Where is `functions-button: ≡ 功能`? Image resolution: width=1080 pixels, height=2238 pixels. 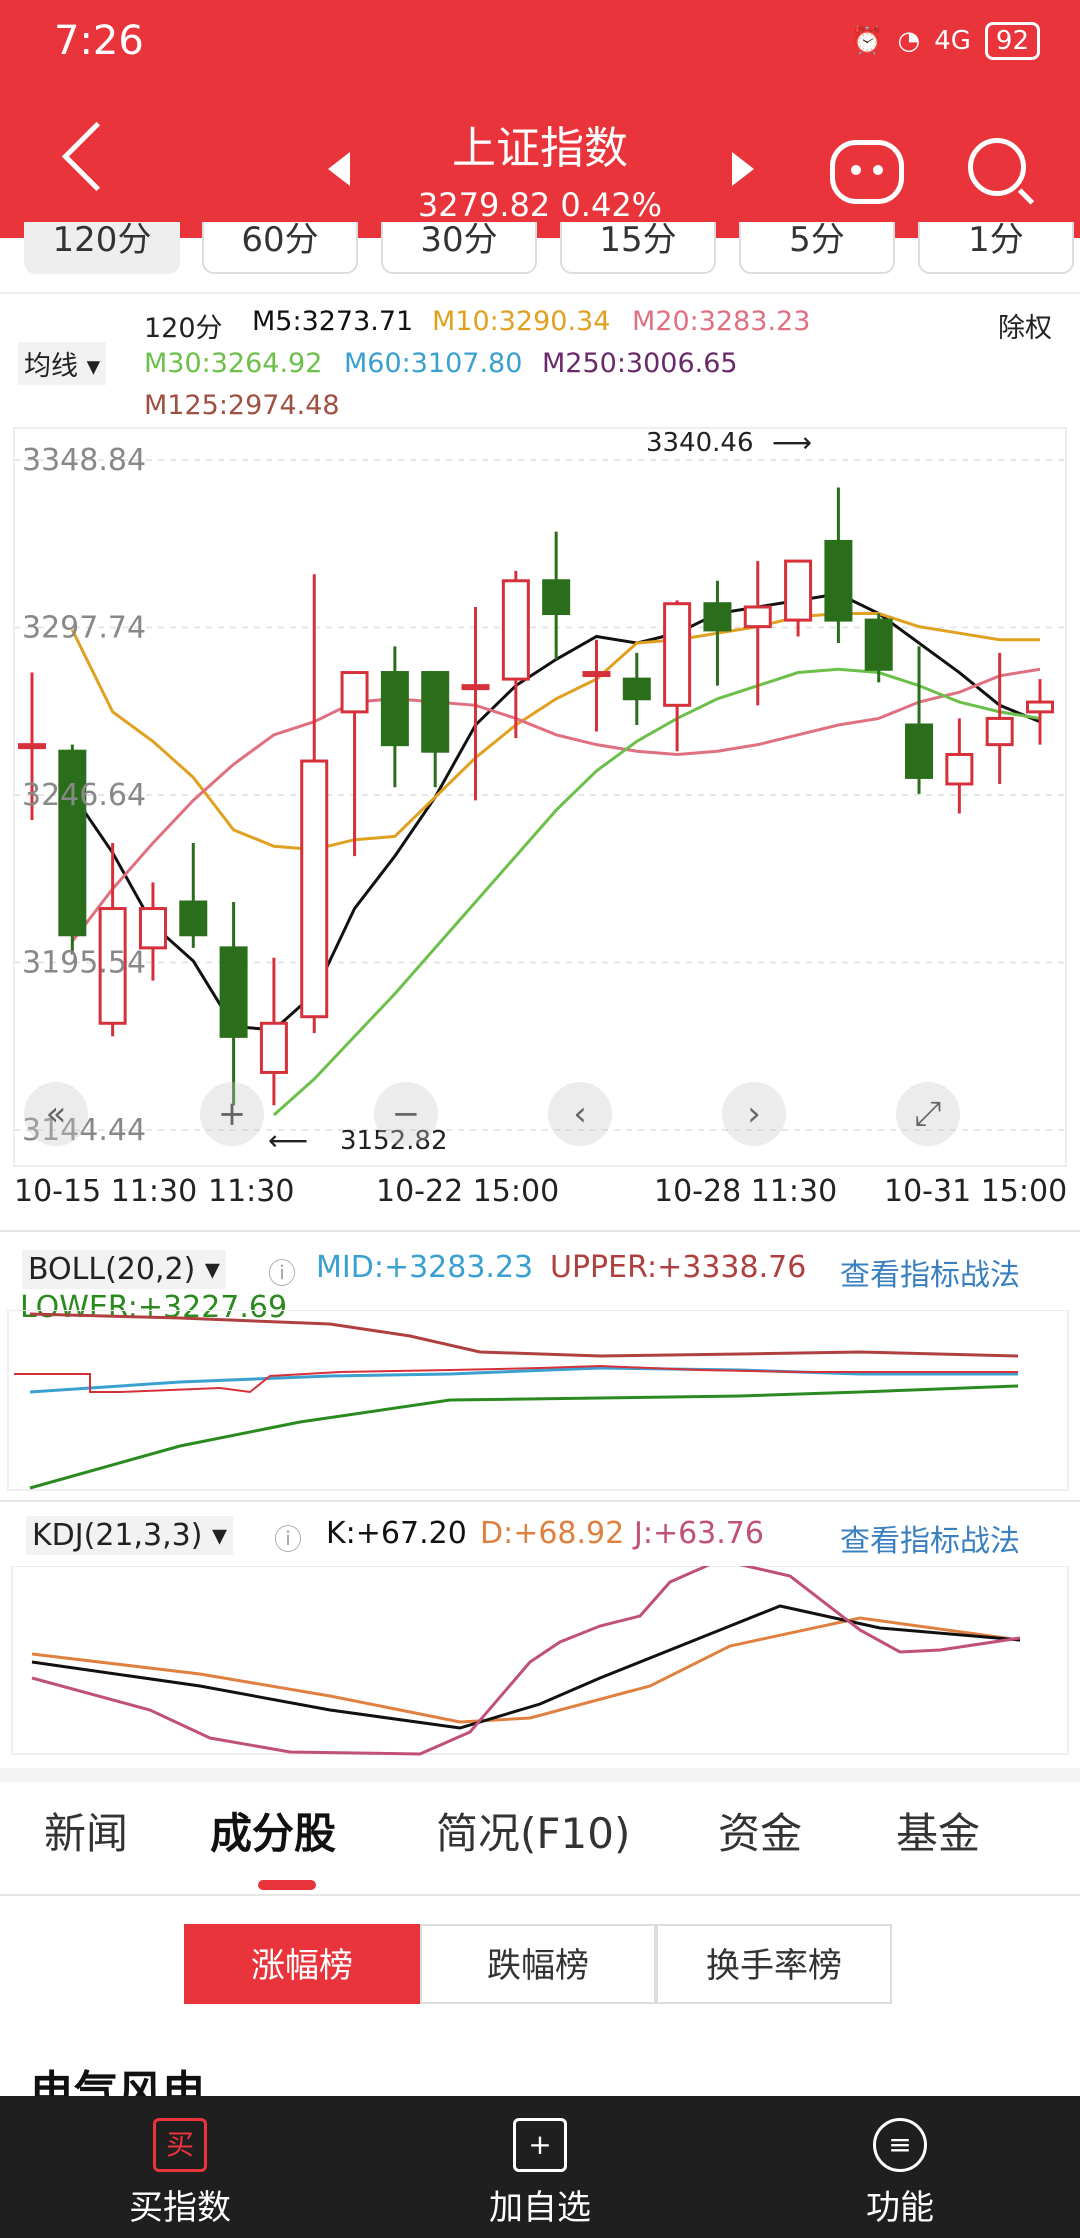
functions-button: ≡ 功能 is located at coordinates (900, 2162).